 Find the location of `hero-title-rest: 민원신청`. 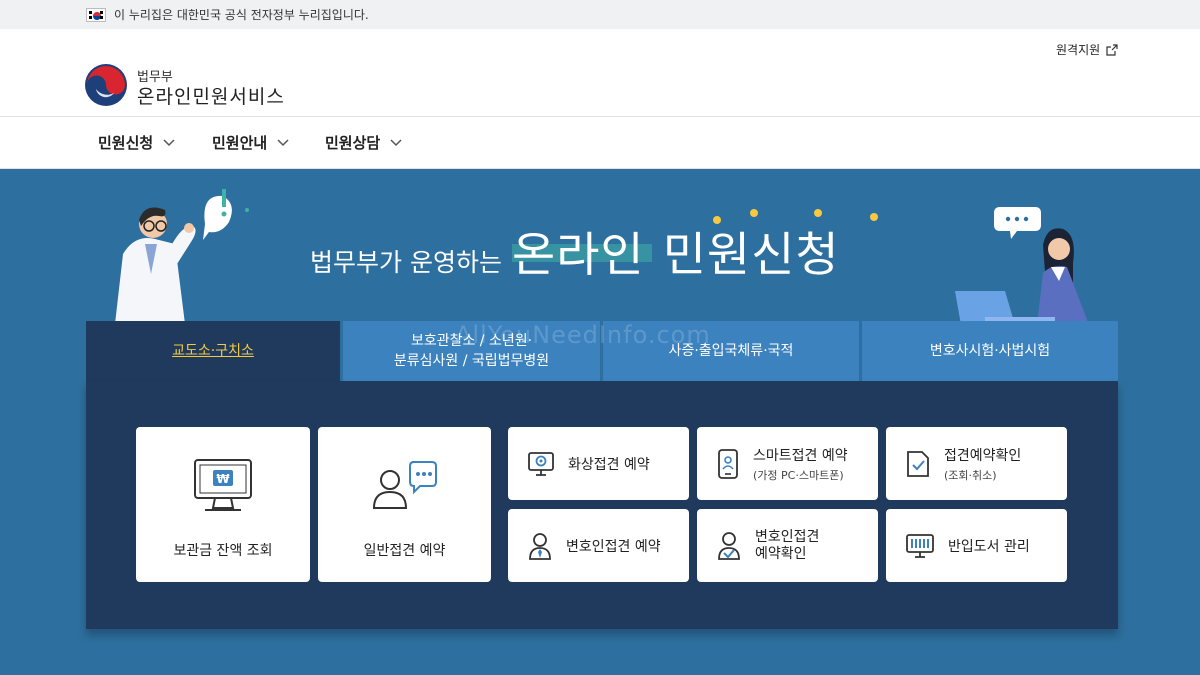

hero-title-rest: 민원신청 is located at coordinates (751, 255).